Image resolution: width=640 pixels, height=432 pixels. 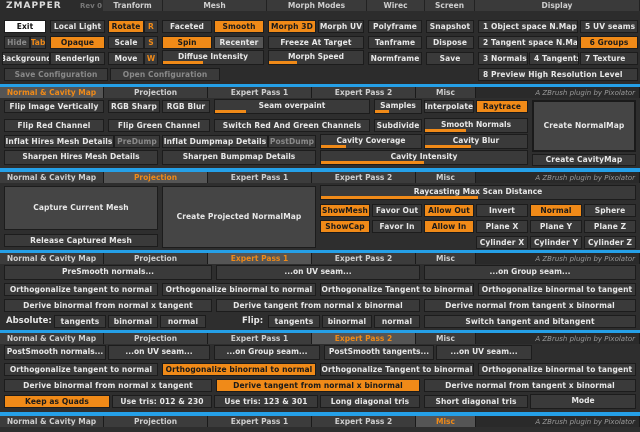 I want to click on switch-red-green-button: Switch Red And Green Channels, so click(x=292, y=125).